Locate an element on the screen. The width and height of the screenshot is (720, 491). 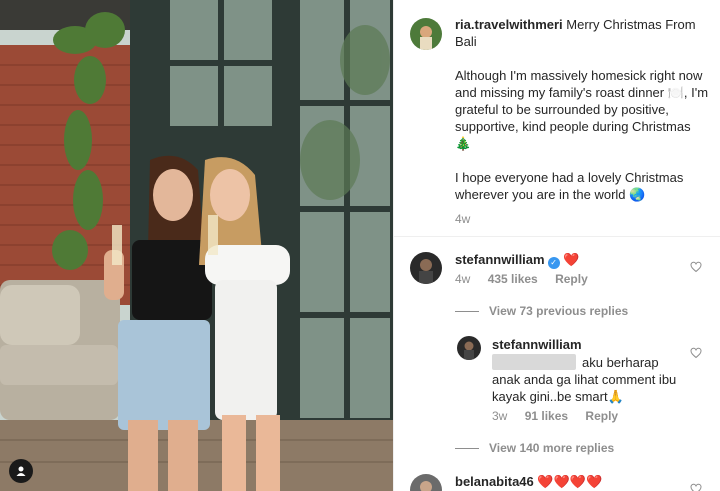
comment-time: 4w is located at coordinates (462, 279).